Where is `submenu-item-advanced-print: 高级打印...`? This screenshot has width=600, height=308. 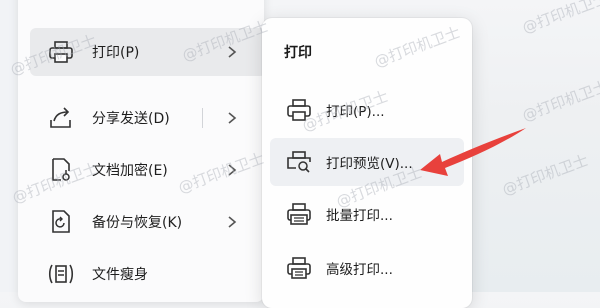
submenu-item-advanced-print: 高级打印... is located at coordinates (367, 268).